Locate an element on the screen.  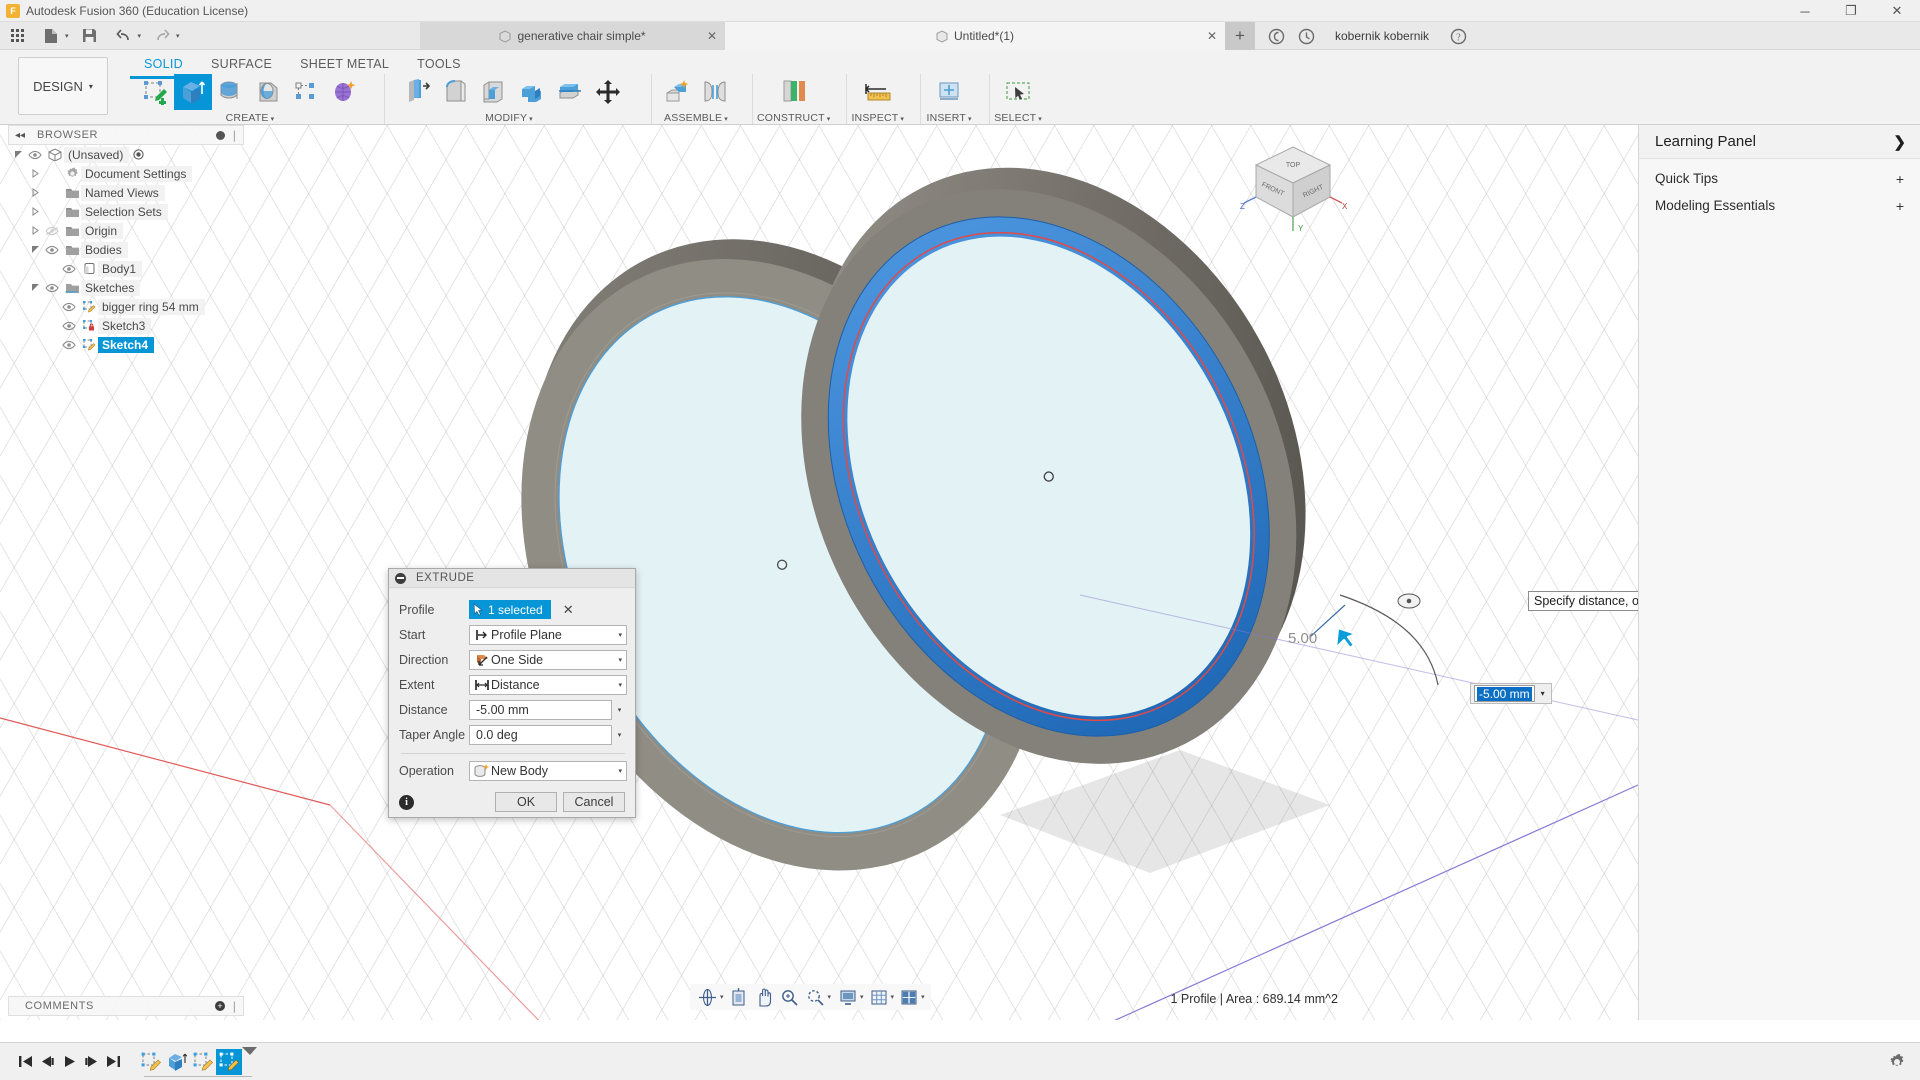
orbit-icon is located at coordinates (707, 997).